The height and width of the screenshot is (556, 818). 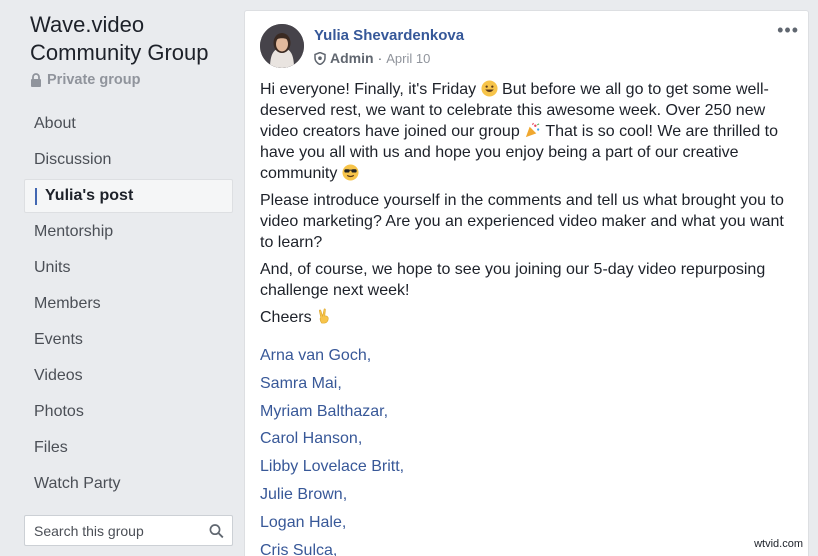 I want to click on nav-label: Units, so click(x=52, y=267).